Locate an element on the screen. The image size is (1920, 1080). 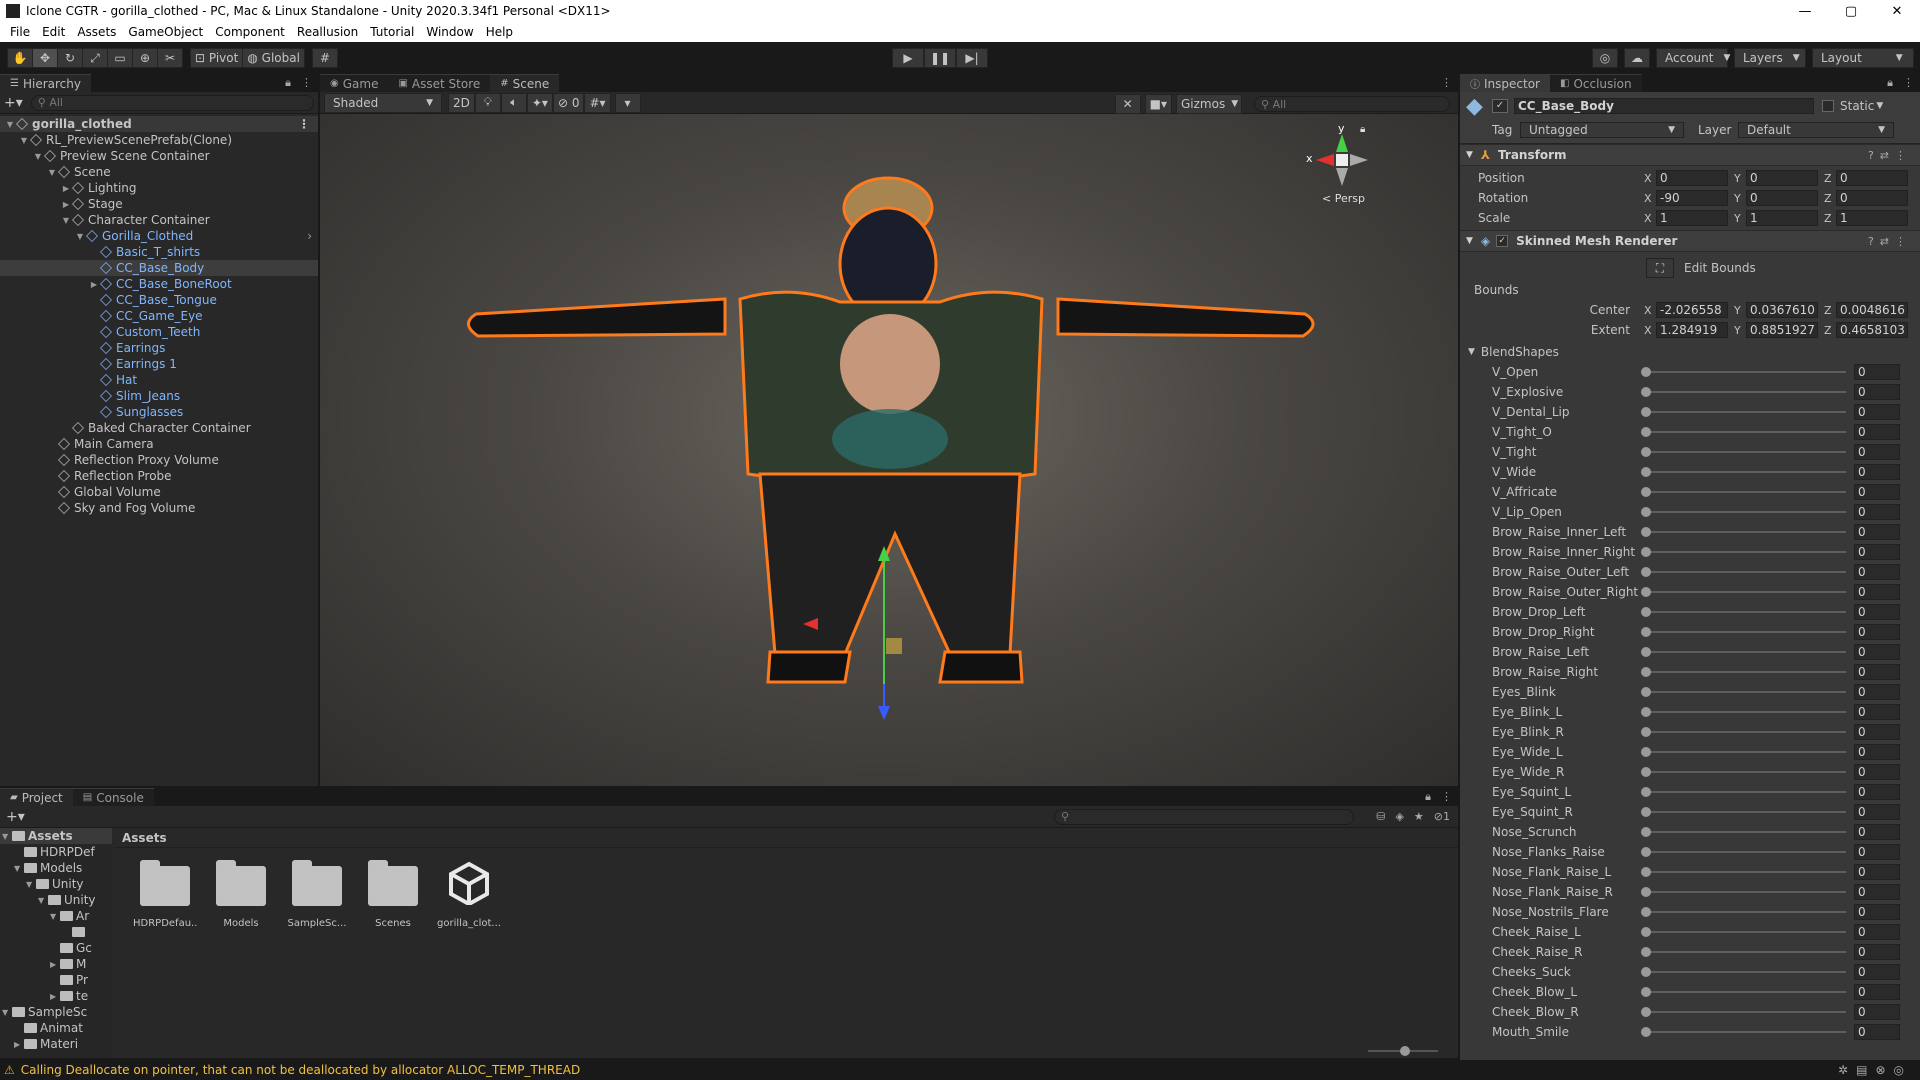
gizmos-dropdown: Gizmos ▼ is located at coordinates (1209, 104).